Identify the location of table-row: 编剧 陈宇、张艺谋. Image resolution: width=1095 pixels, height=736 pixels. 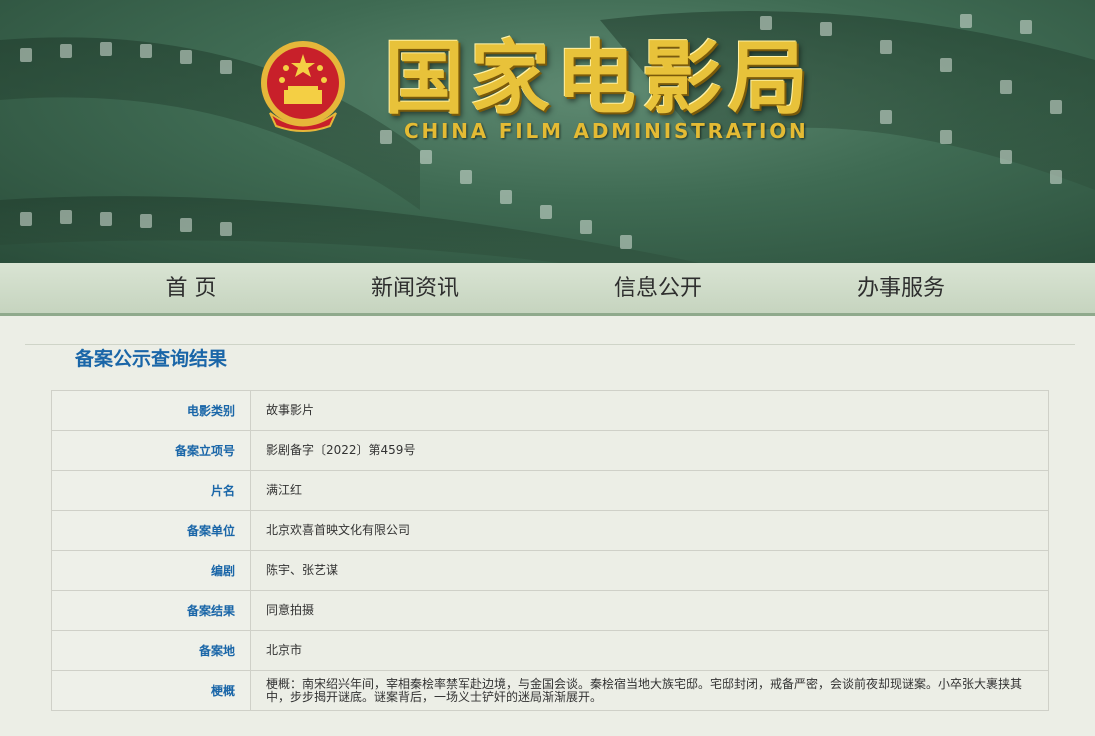
(550, 570).